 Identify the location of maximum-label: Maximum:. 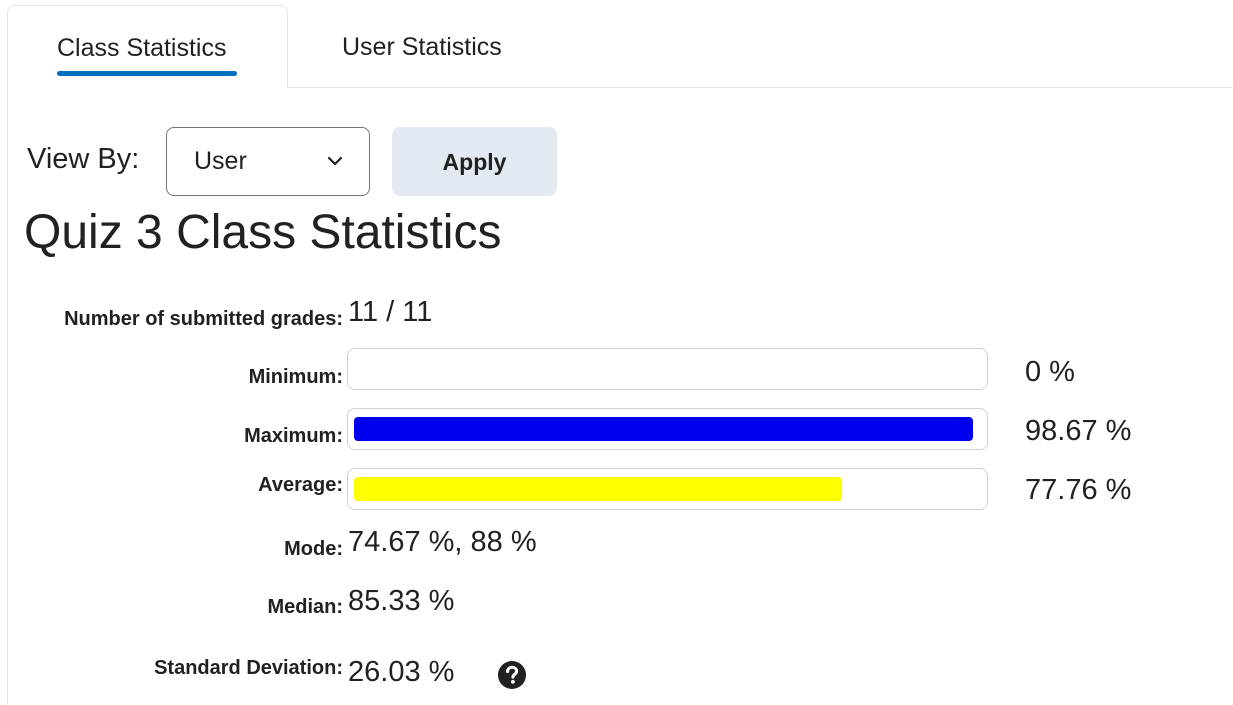
(293, 436).